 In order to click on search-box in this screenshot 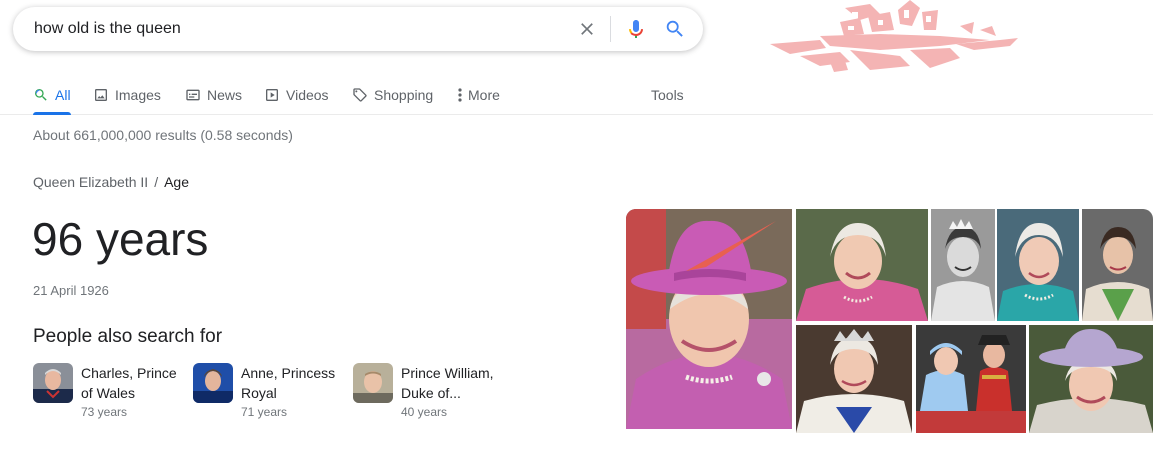, I will do `click(358, 29)`.